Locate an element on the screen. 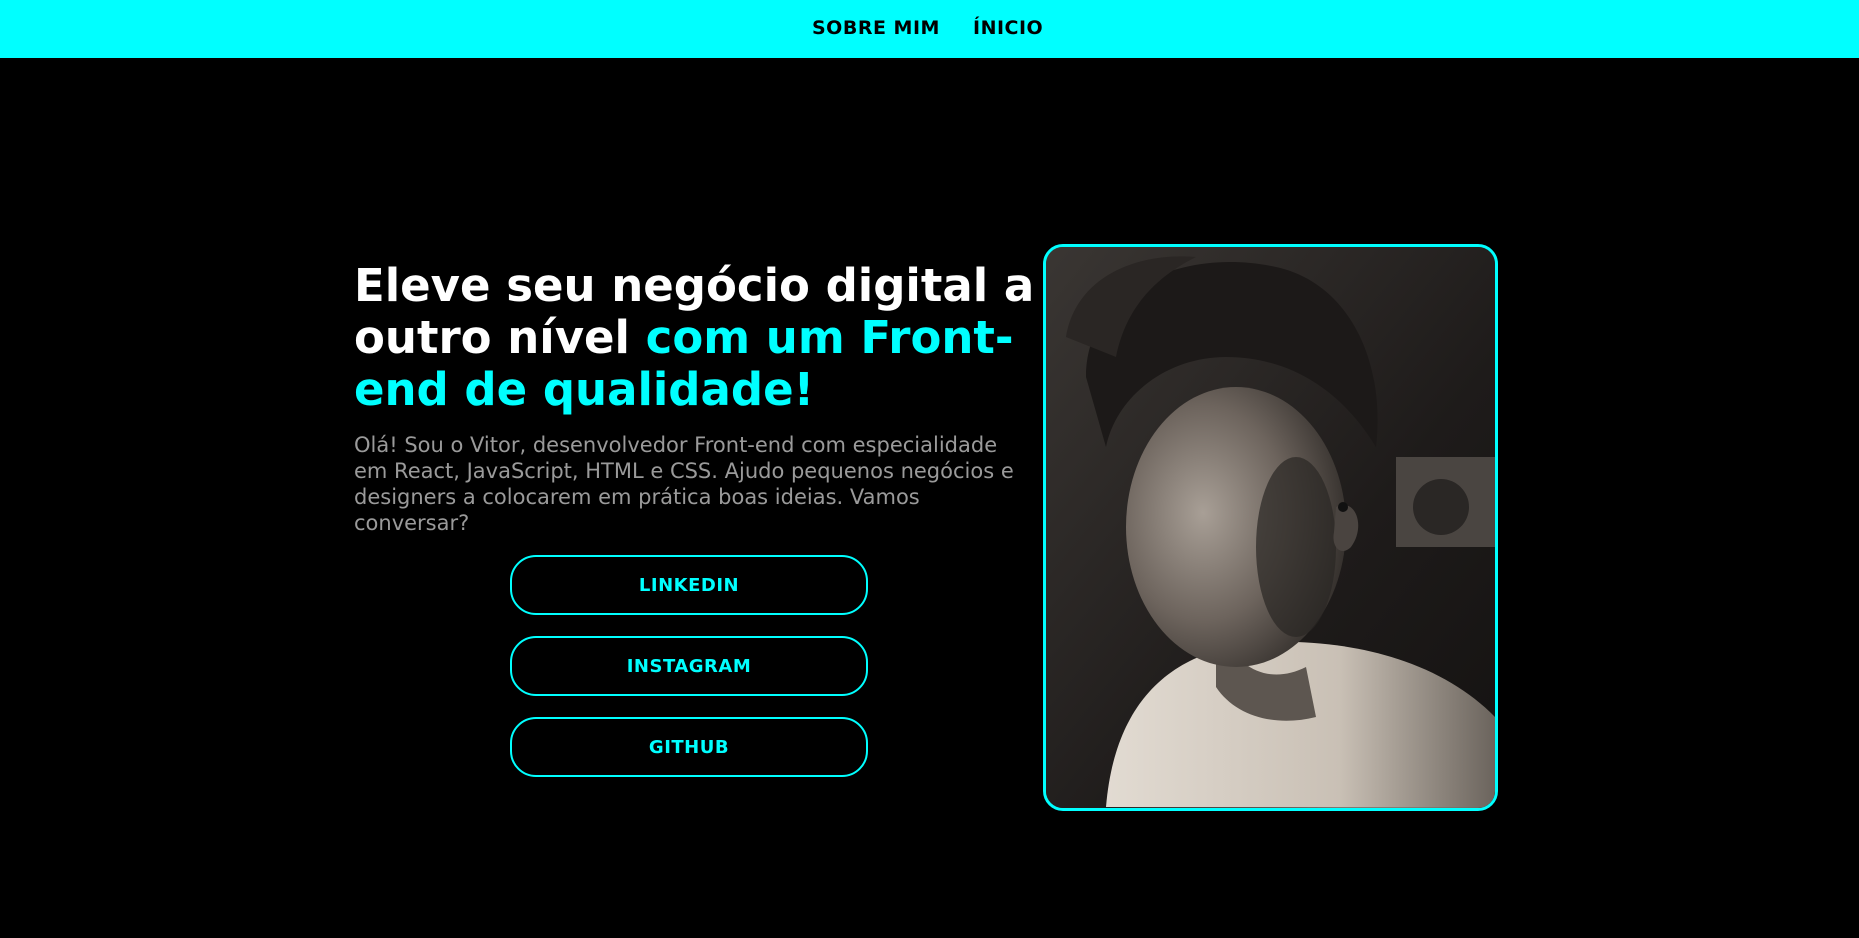 The width and height of the screenshot is (1859, 938). portrait-photo is located at coordinates (1270, 527).